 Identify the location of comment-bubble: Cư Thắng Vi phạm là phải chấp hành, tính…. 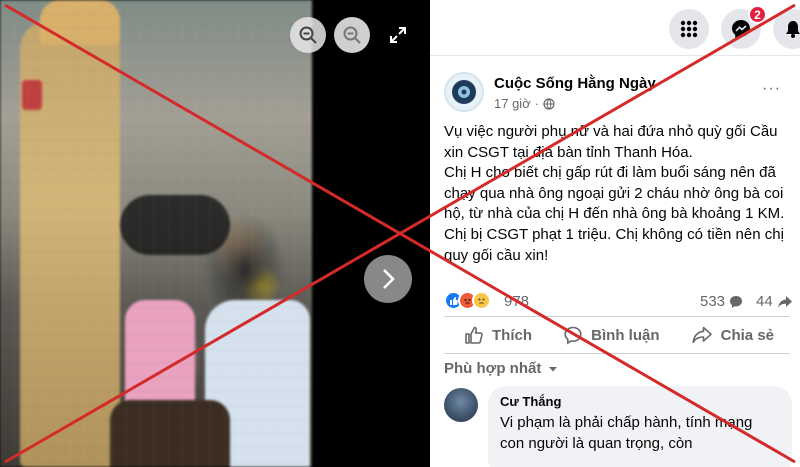
(640, 426).